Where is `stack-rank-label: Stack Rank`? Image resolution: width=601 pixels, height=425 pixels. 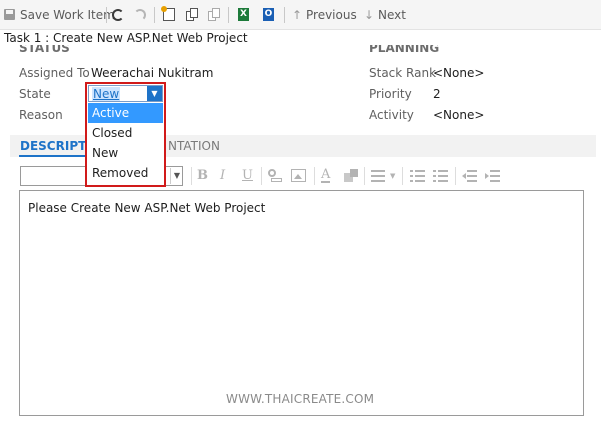 stack-rank-label: Stack Rank is located at coordinates (403, 73).